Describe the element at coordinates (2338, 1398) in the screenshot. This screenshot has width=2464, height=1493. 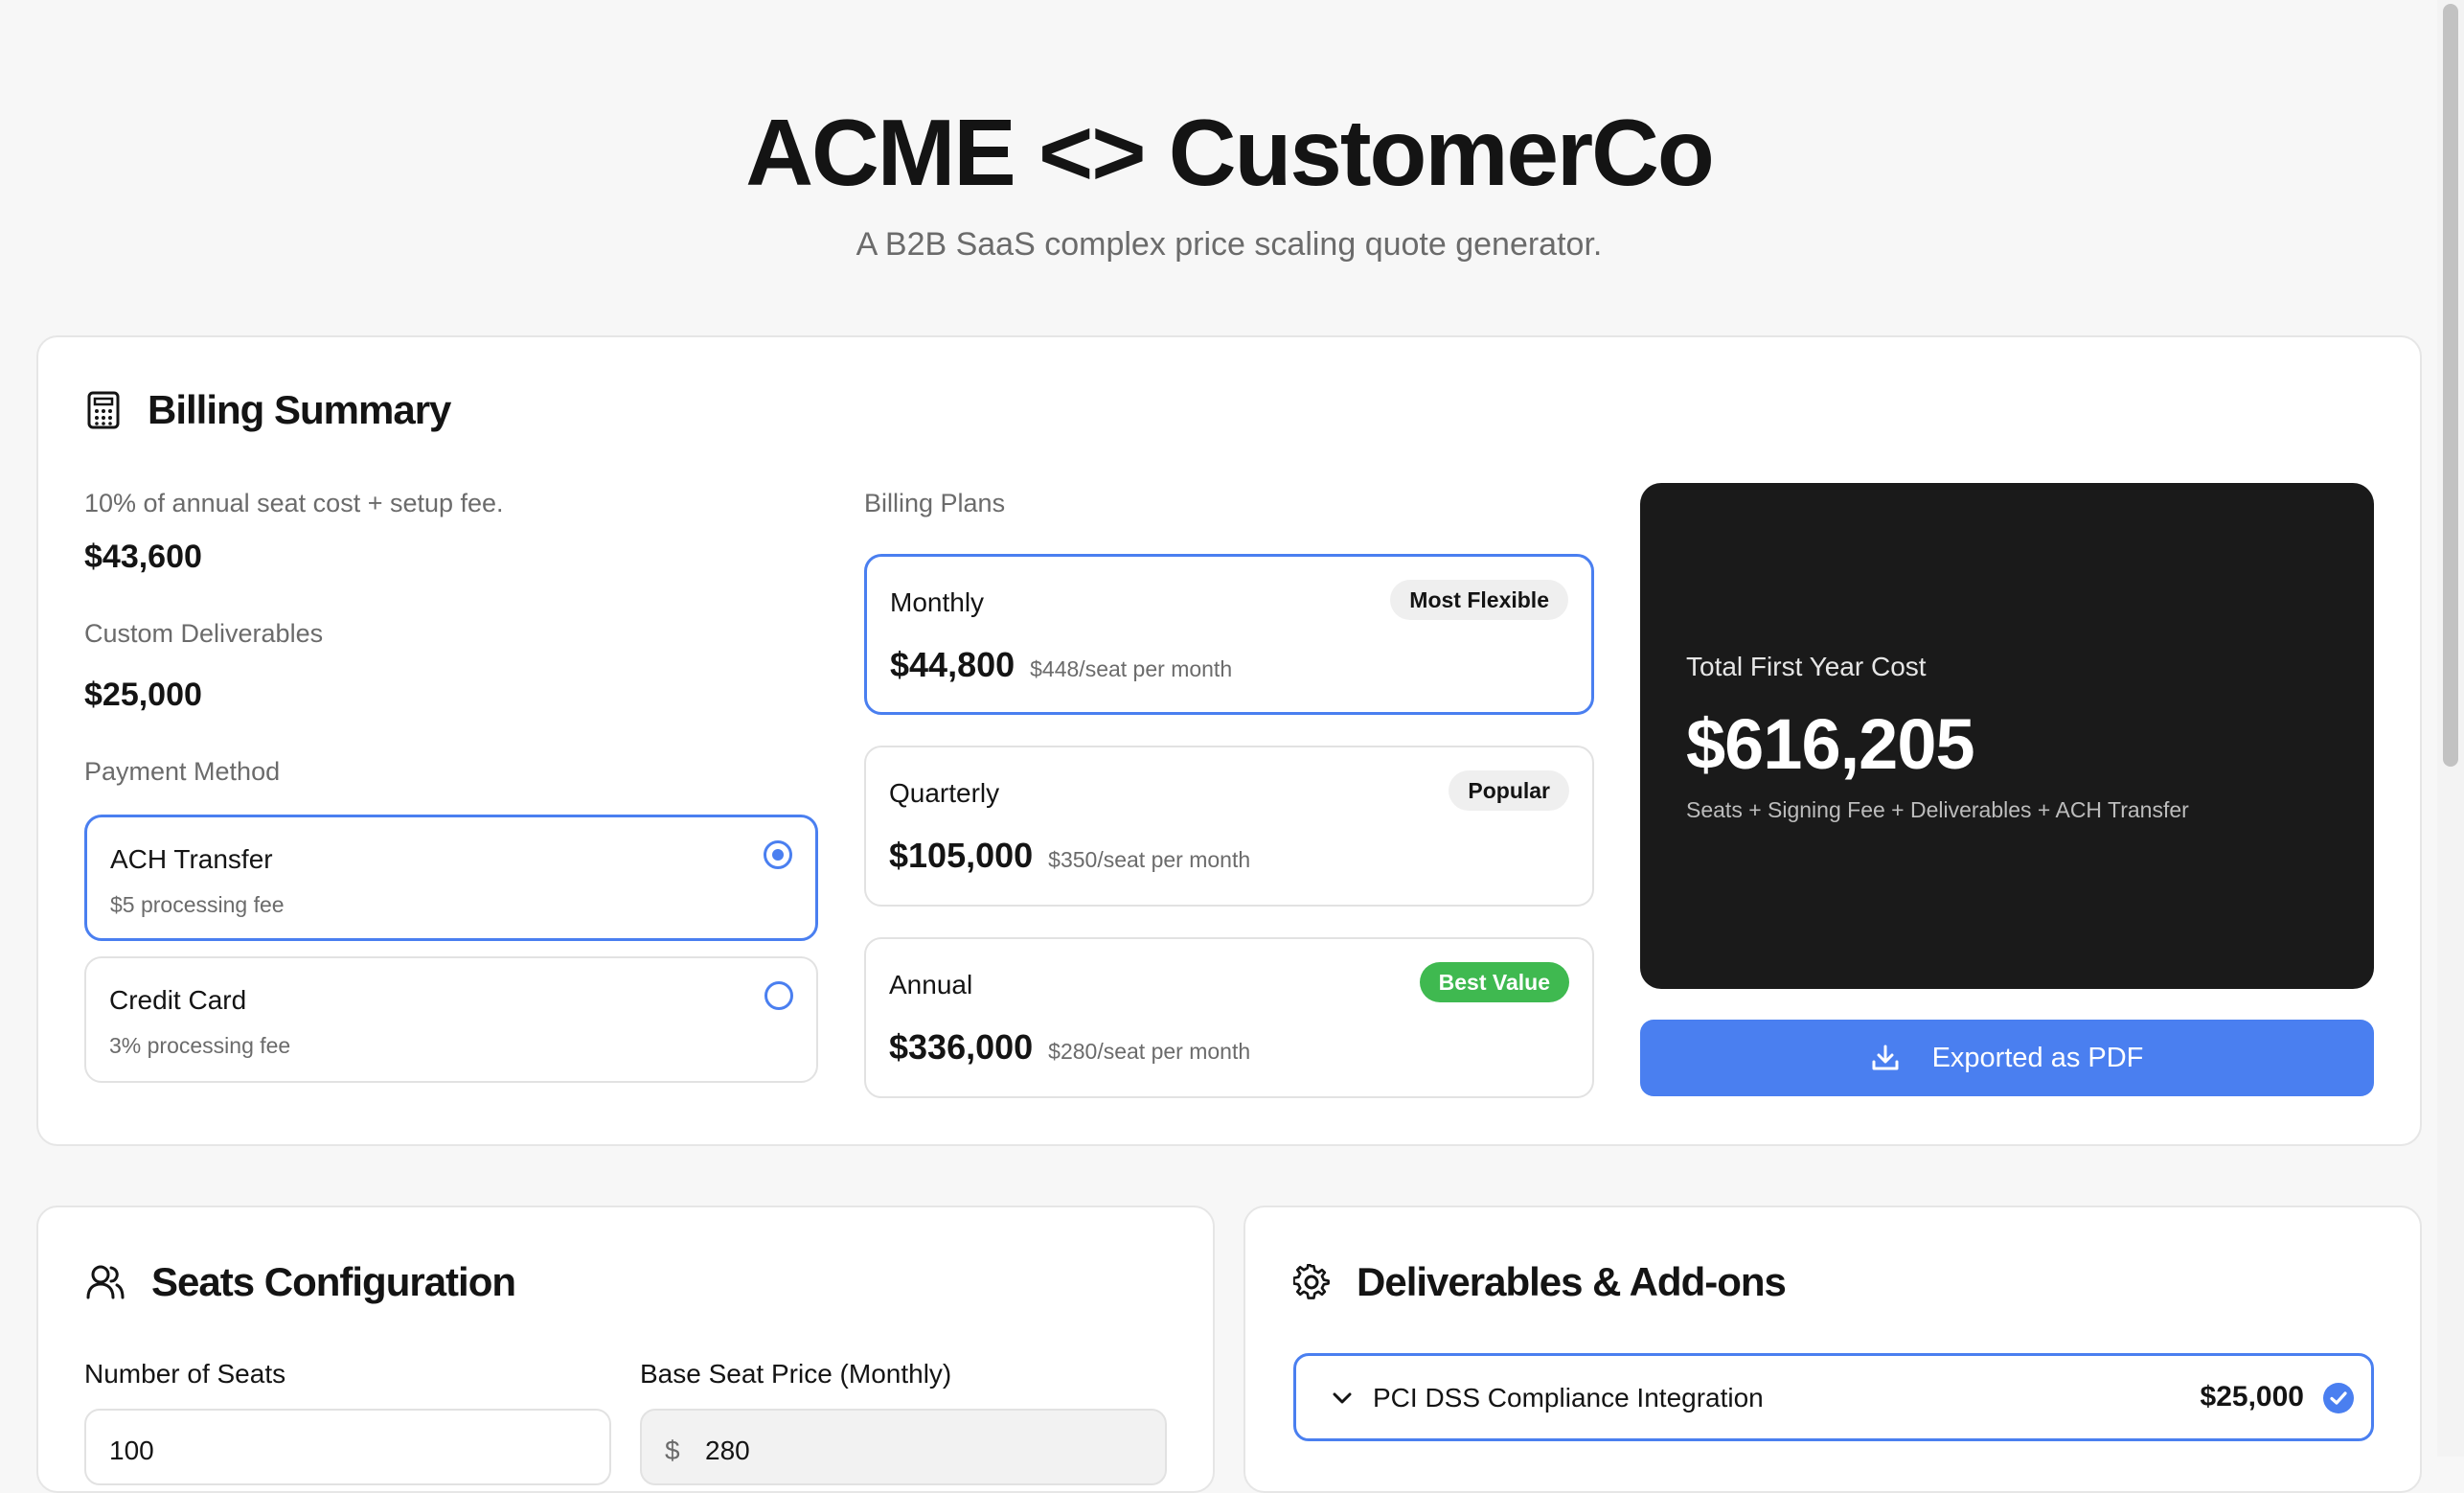
I see `check-circle-icon` at that location.